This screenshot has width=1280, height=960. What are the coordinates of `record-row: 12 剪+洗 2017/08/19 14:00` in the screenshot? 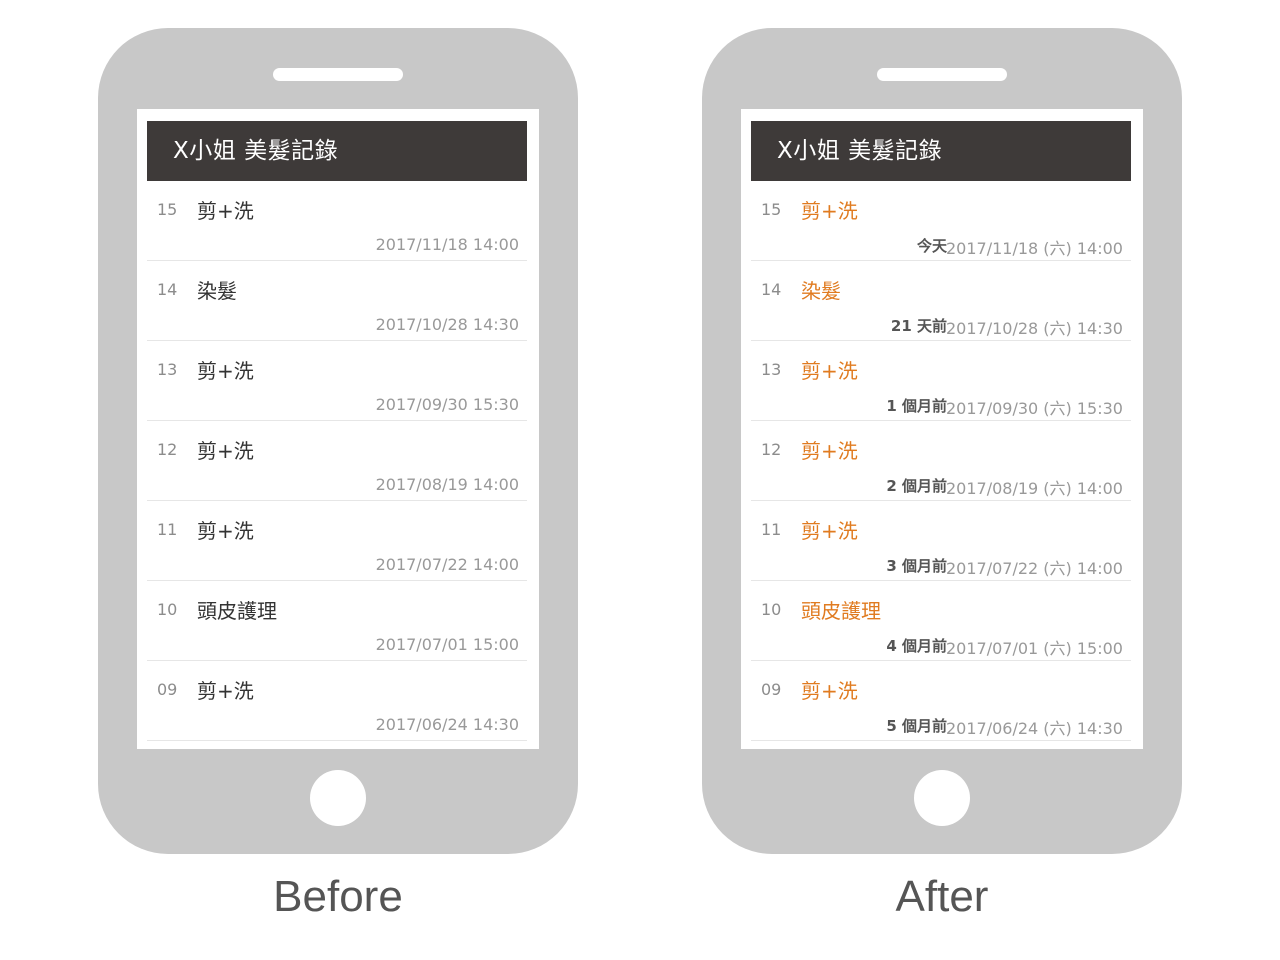 It's located at (337, 461).